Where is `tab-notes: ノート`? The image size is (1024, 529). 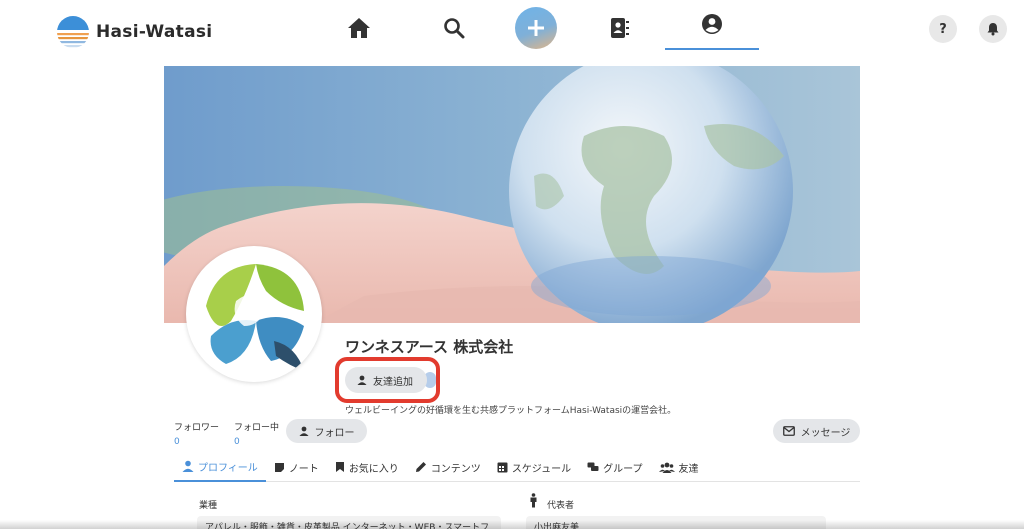 tab-notes: ノート is located at coordinates (296, 467).